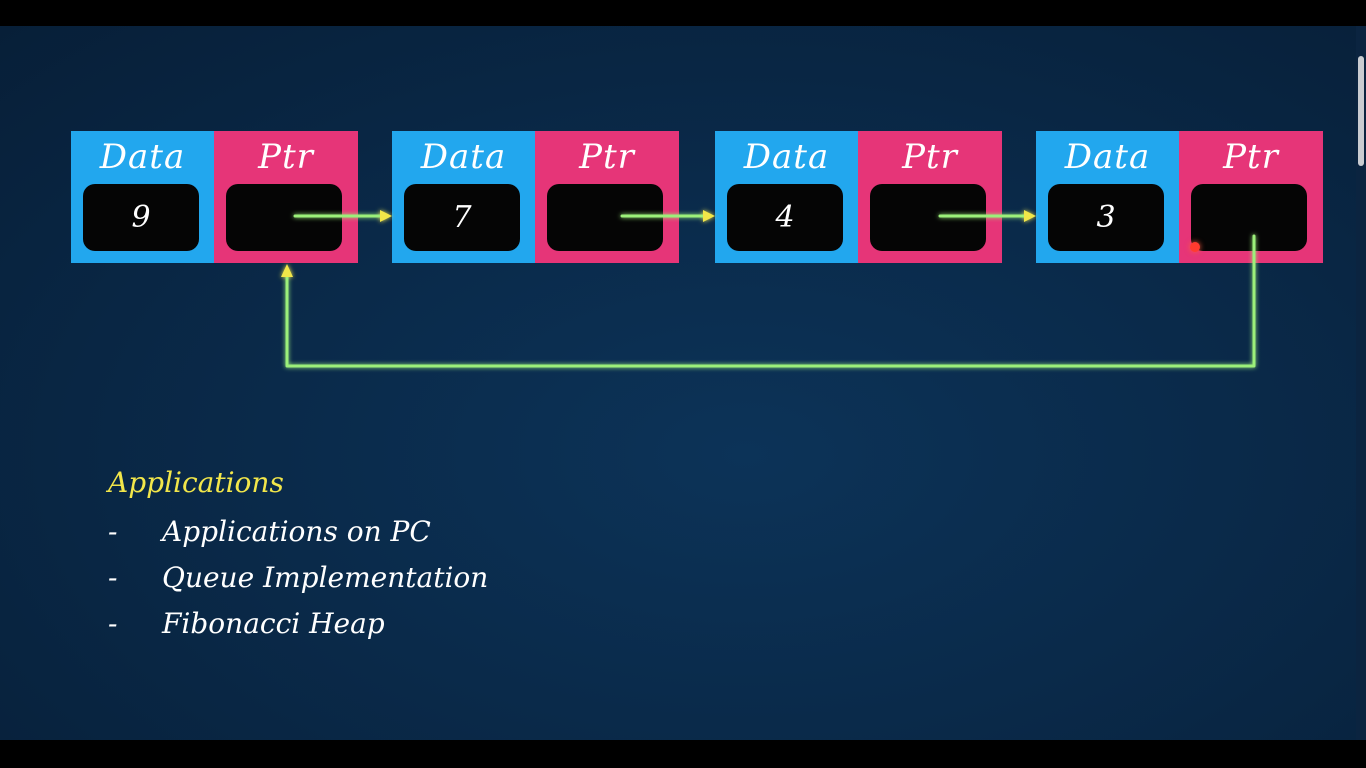 This screenshot has height=768, width=1366. I want to click on data-cell: Data 3, so click(1107, 197).